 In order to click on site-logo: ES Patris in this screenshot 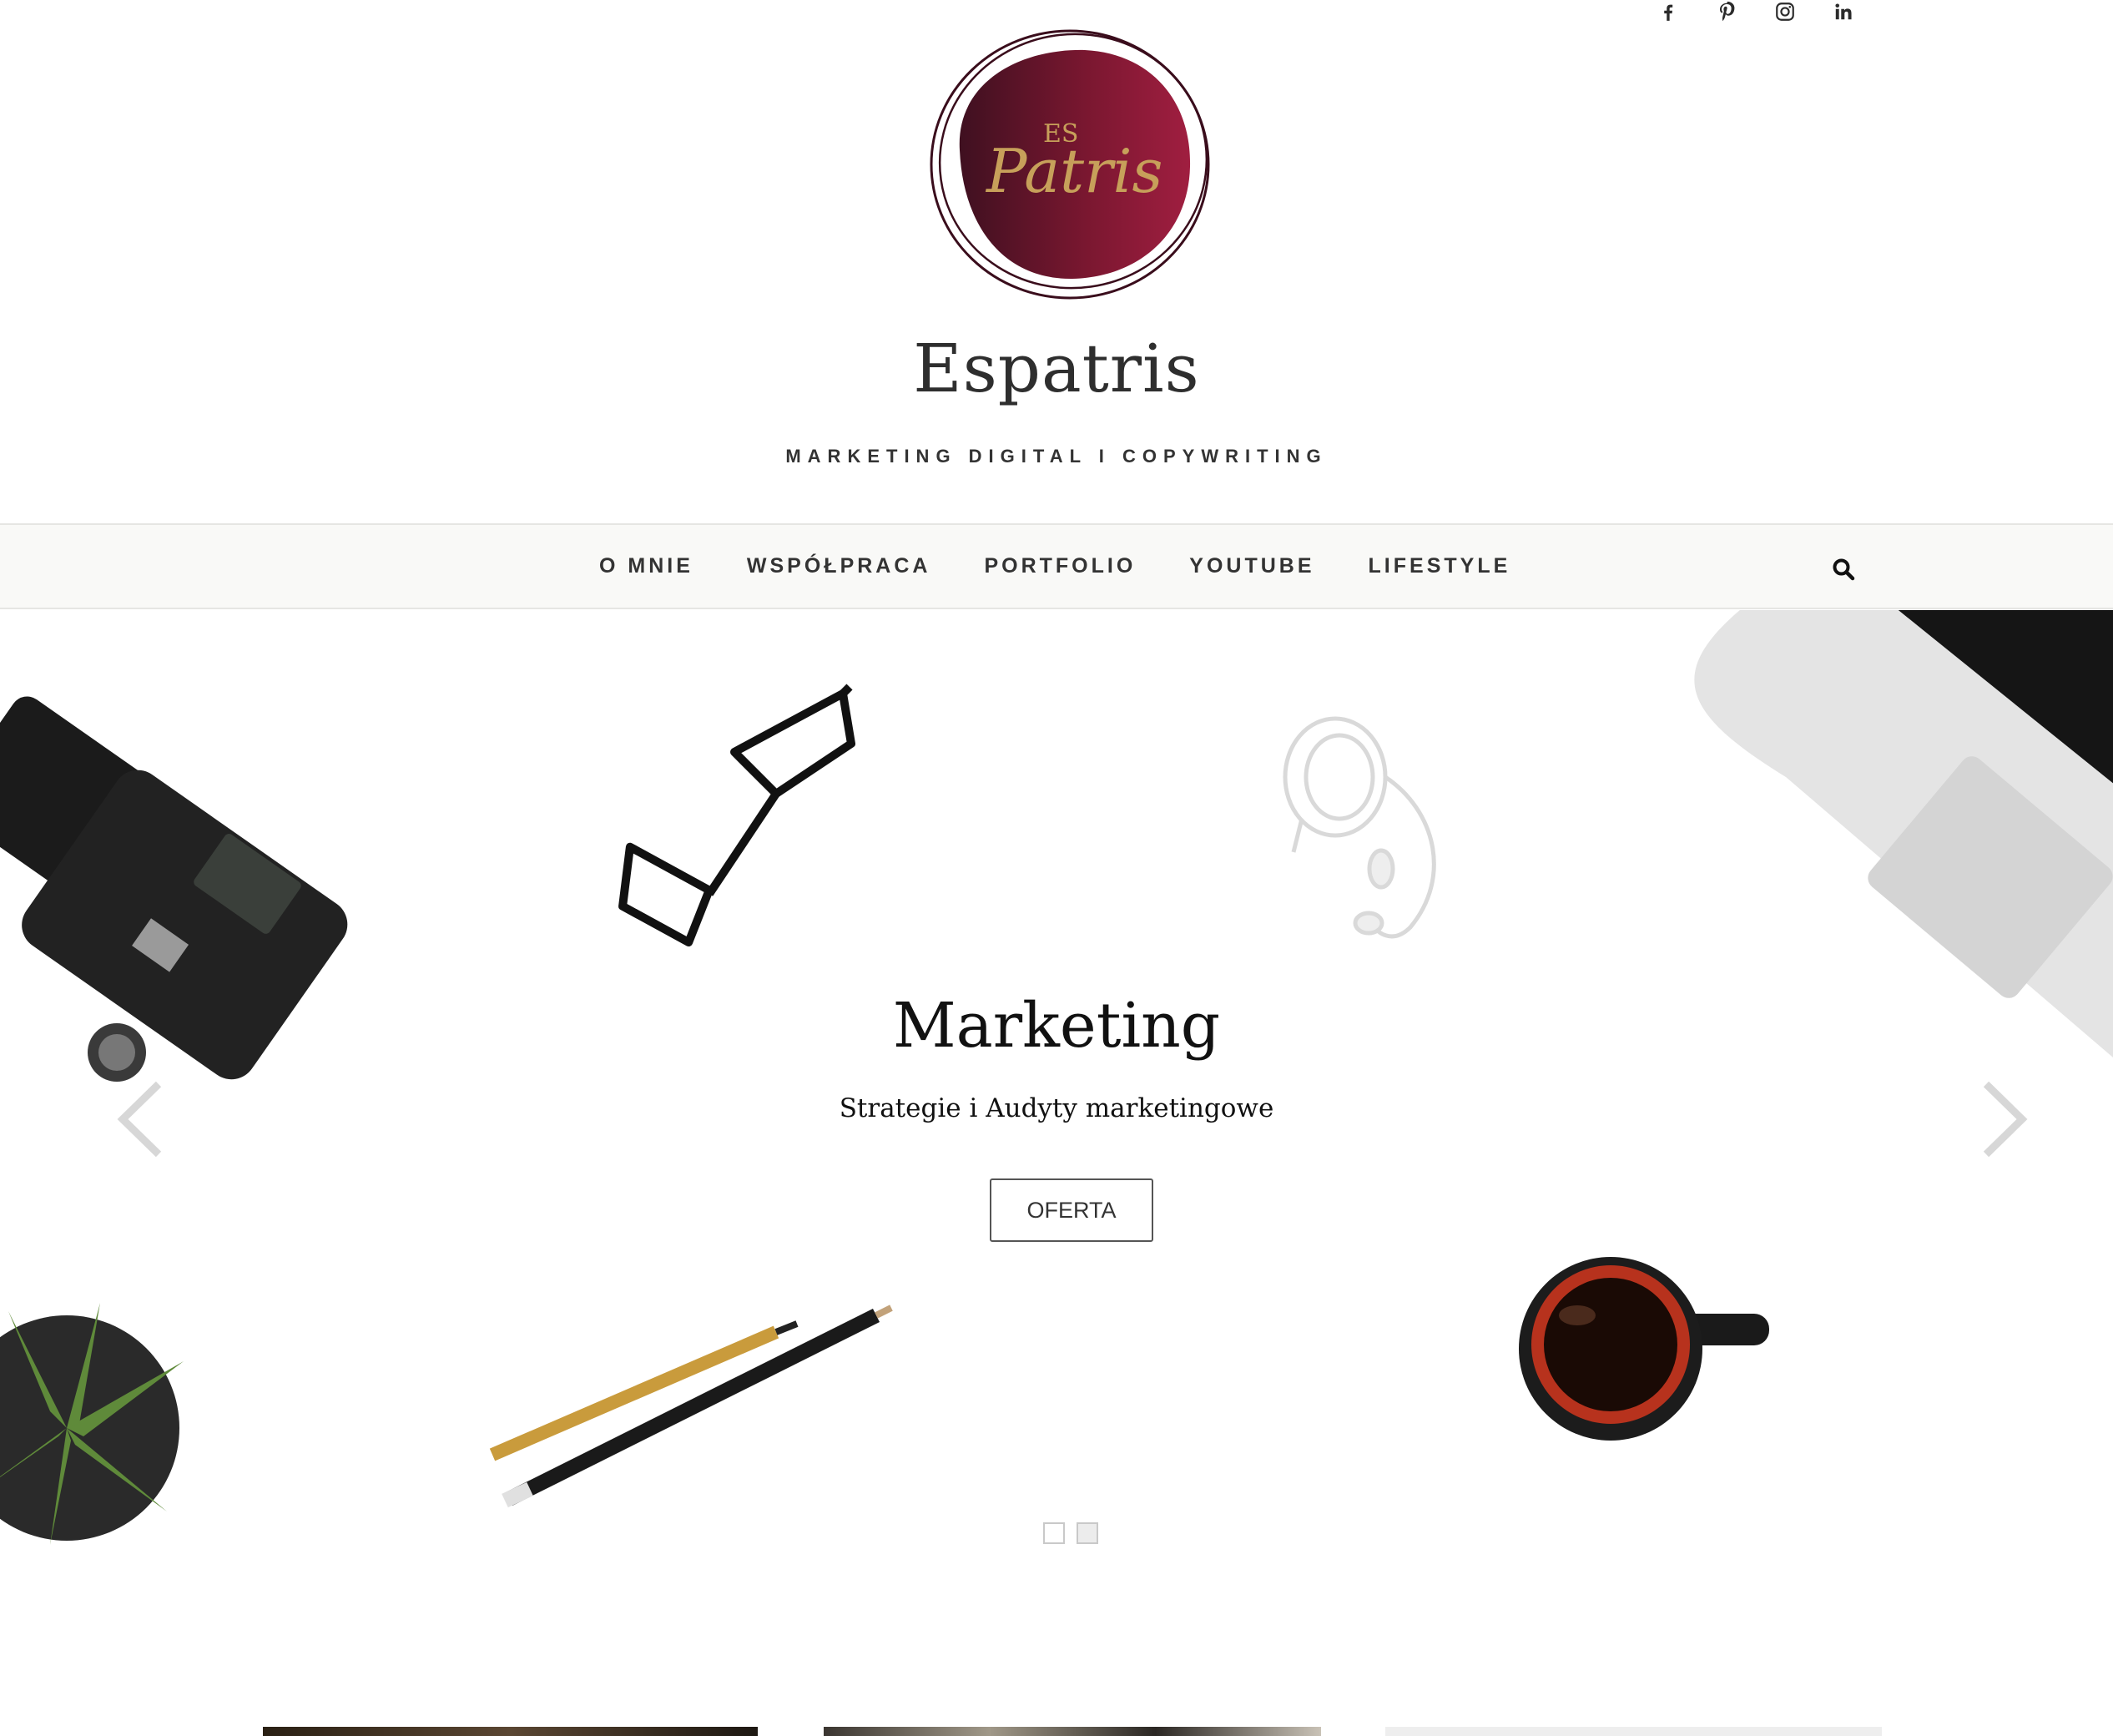, I will do `click(1070, 165)`.